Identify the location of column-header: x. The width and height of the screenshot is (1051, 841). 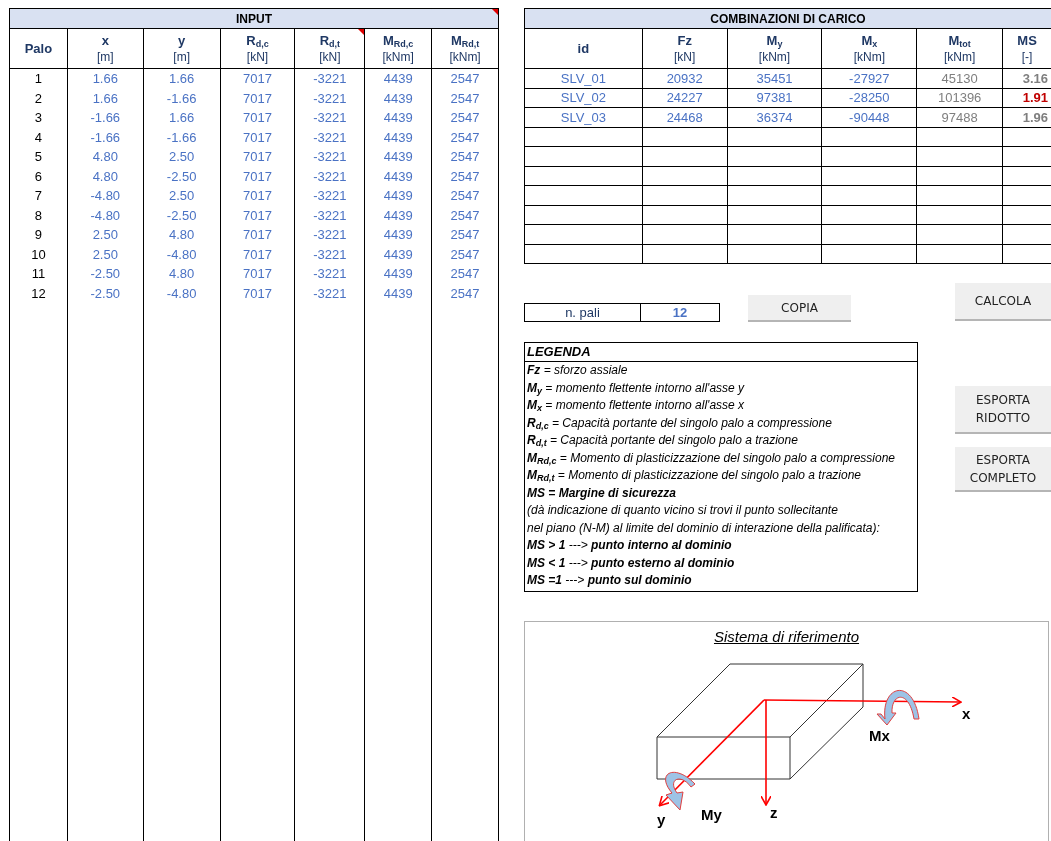
(105, 40).